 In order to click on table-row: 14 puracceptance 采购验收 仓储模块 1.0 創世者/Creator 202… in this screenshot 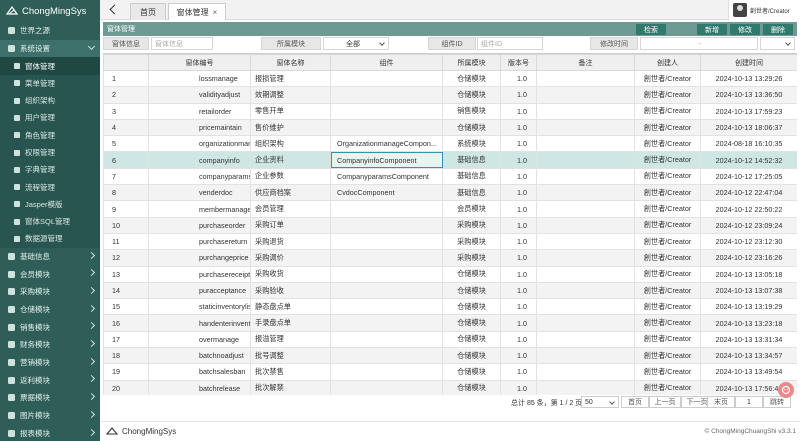, I will do `click(450, 290)`.